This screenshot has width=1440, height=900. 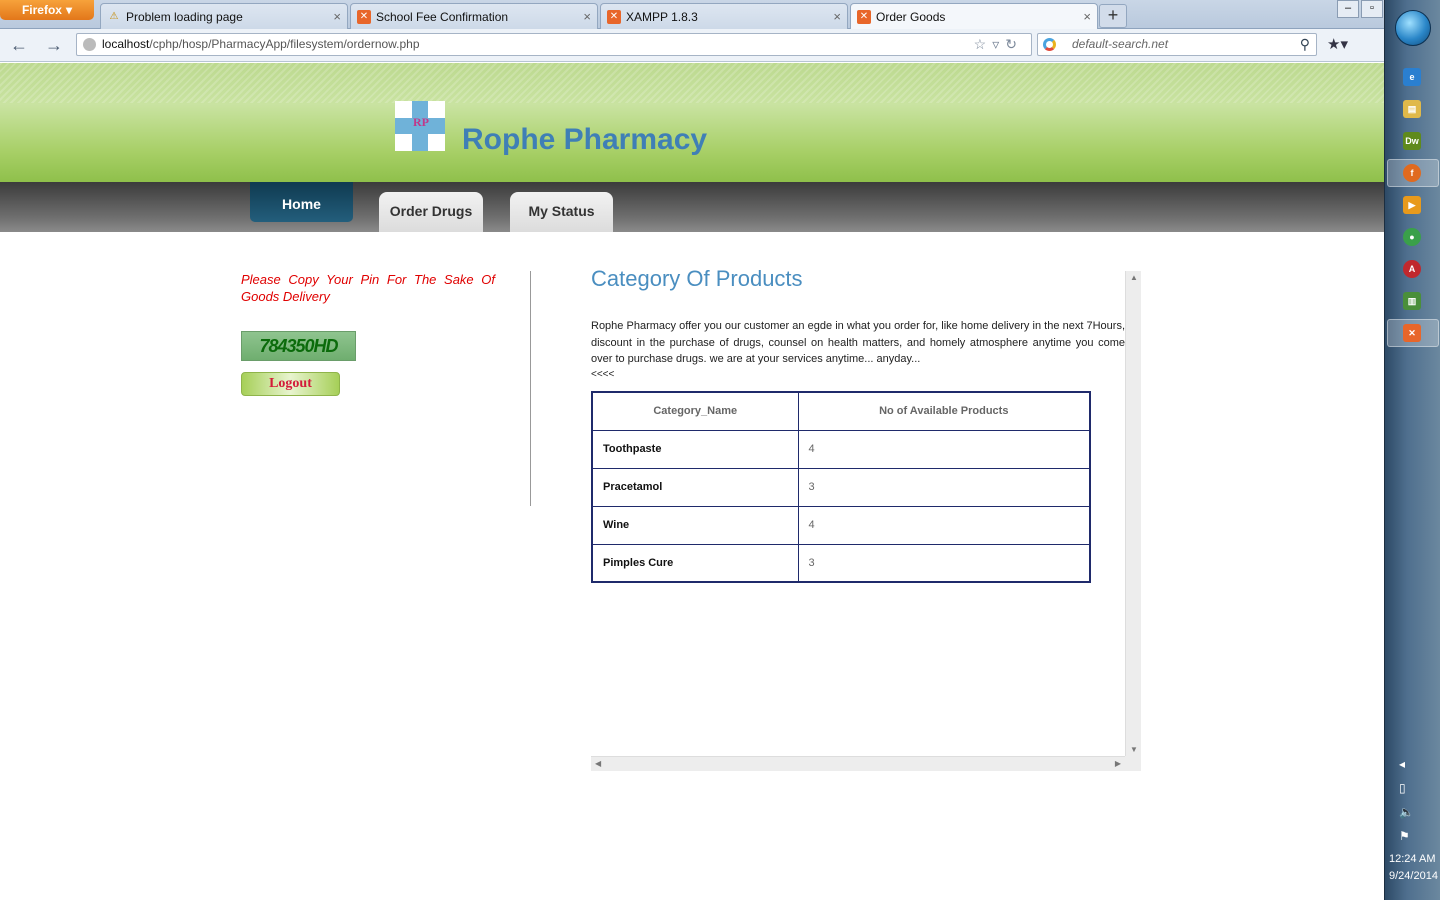 I want to click on pharmacy-cross-logo: RP, so click(x=420, y=126).